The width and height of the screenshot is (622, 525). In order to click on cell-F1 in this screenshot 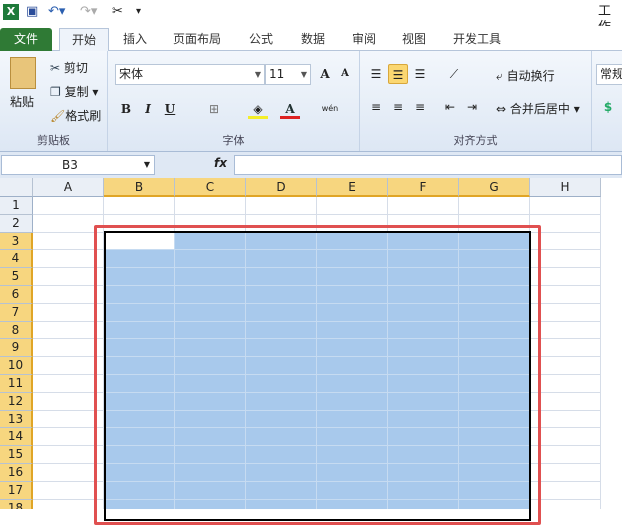, I will do `click(423, 206)`.